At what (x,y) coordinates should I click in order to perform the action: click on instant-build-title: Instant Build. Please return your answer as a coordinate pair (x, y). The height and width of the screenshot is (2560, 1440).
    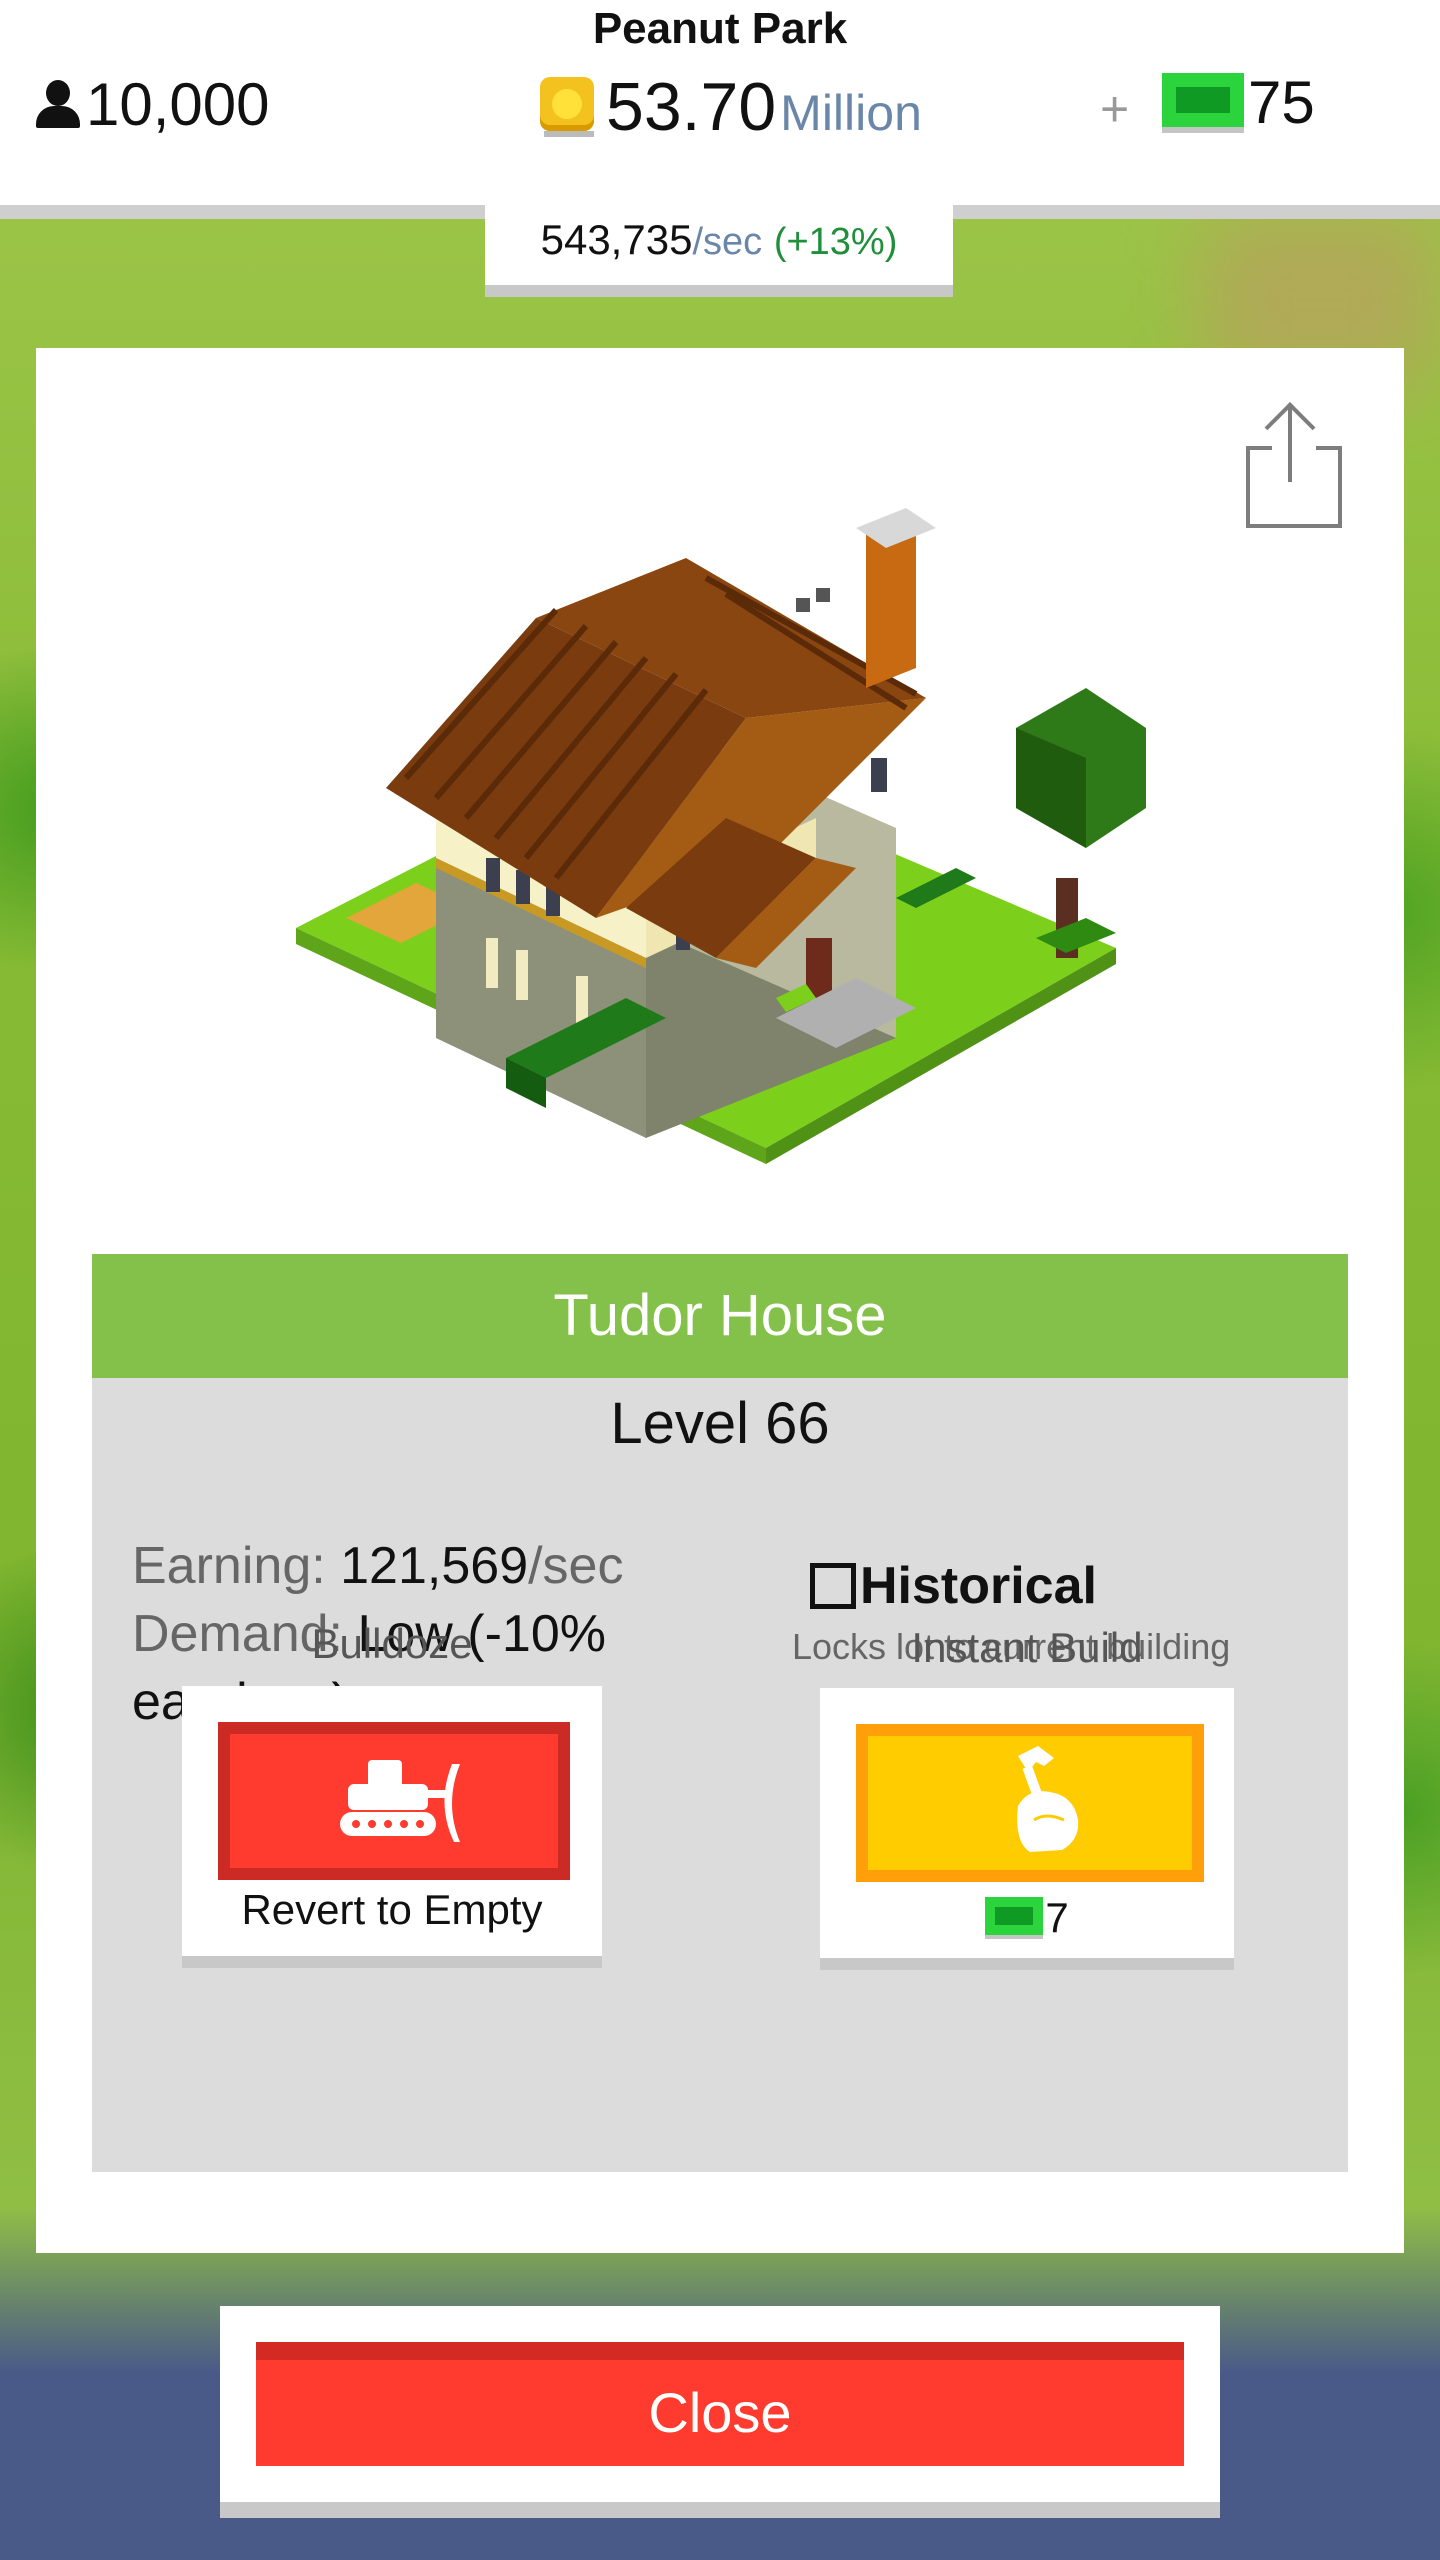
    Looking at the image, I should click on (1027, 1647).